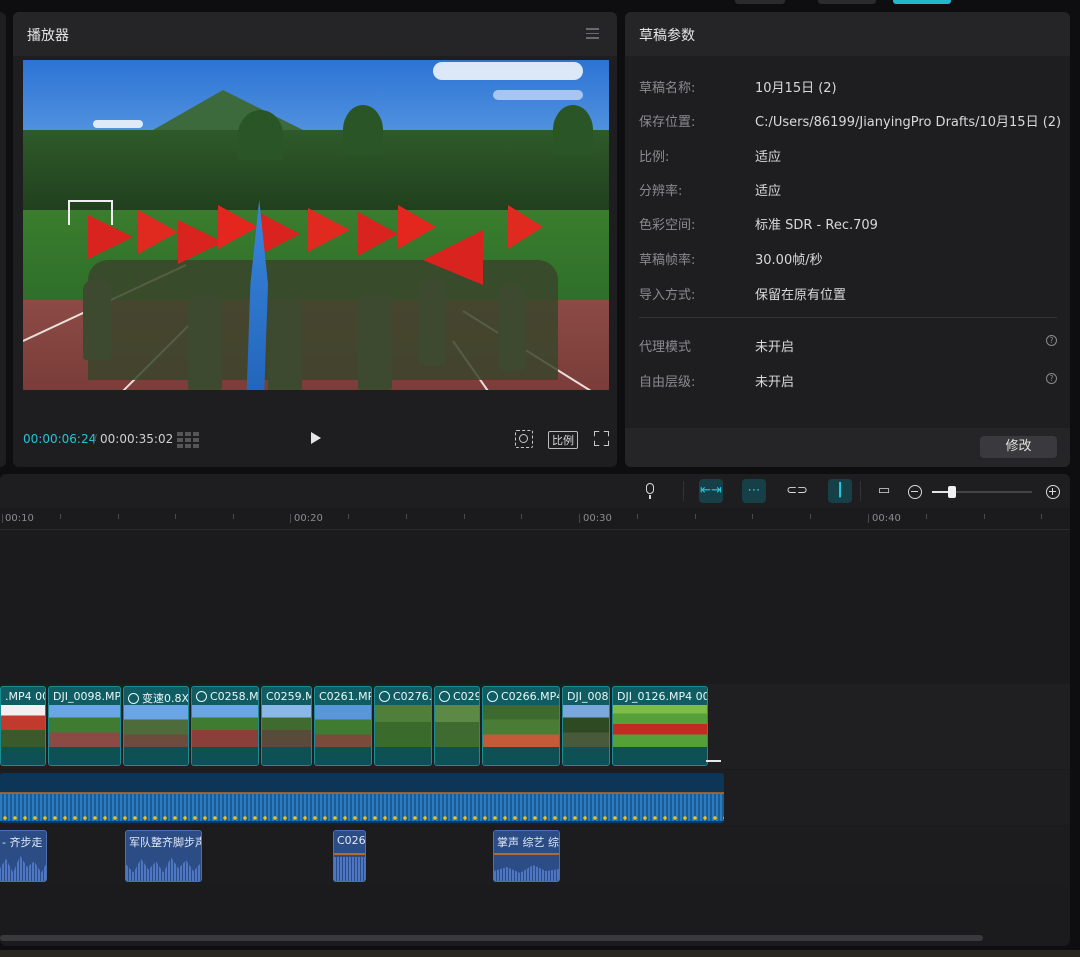 Image resolution: width=1080 pixels, height=957 pixels. What do you see at coordinates (362, 818) in the screenshot?
I see `beat-markers` at bounding box center [362, 818].